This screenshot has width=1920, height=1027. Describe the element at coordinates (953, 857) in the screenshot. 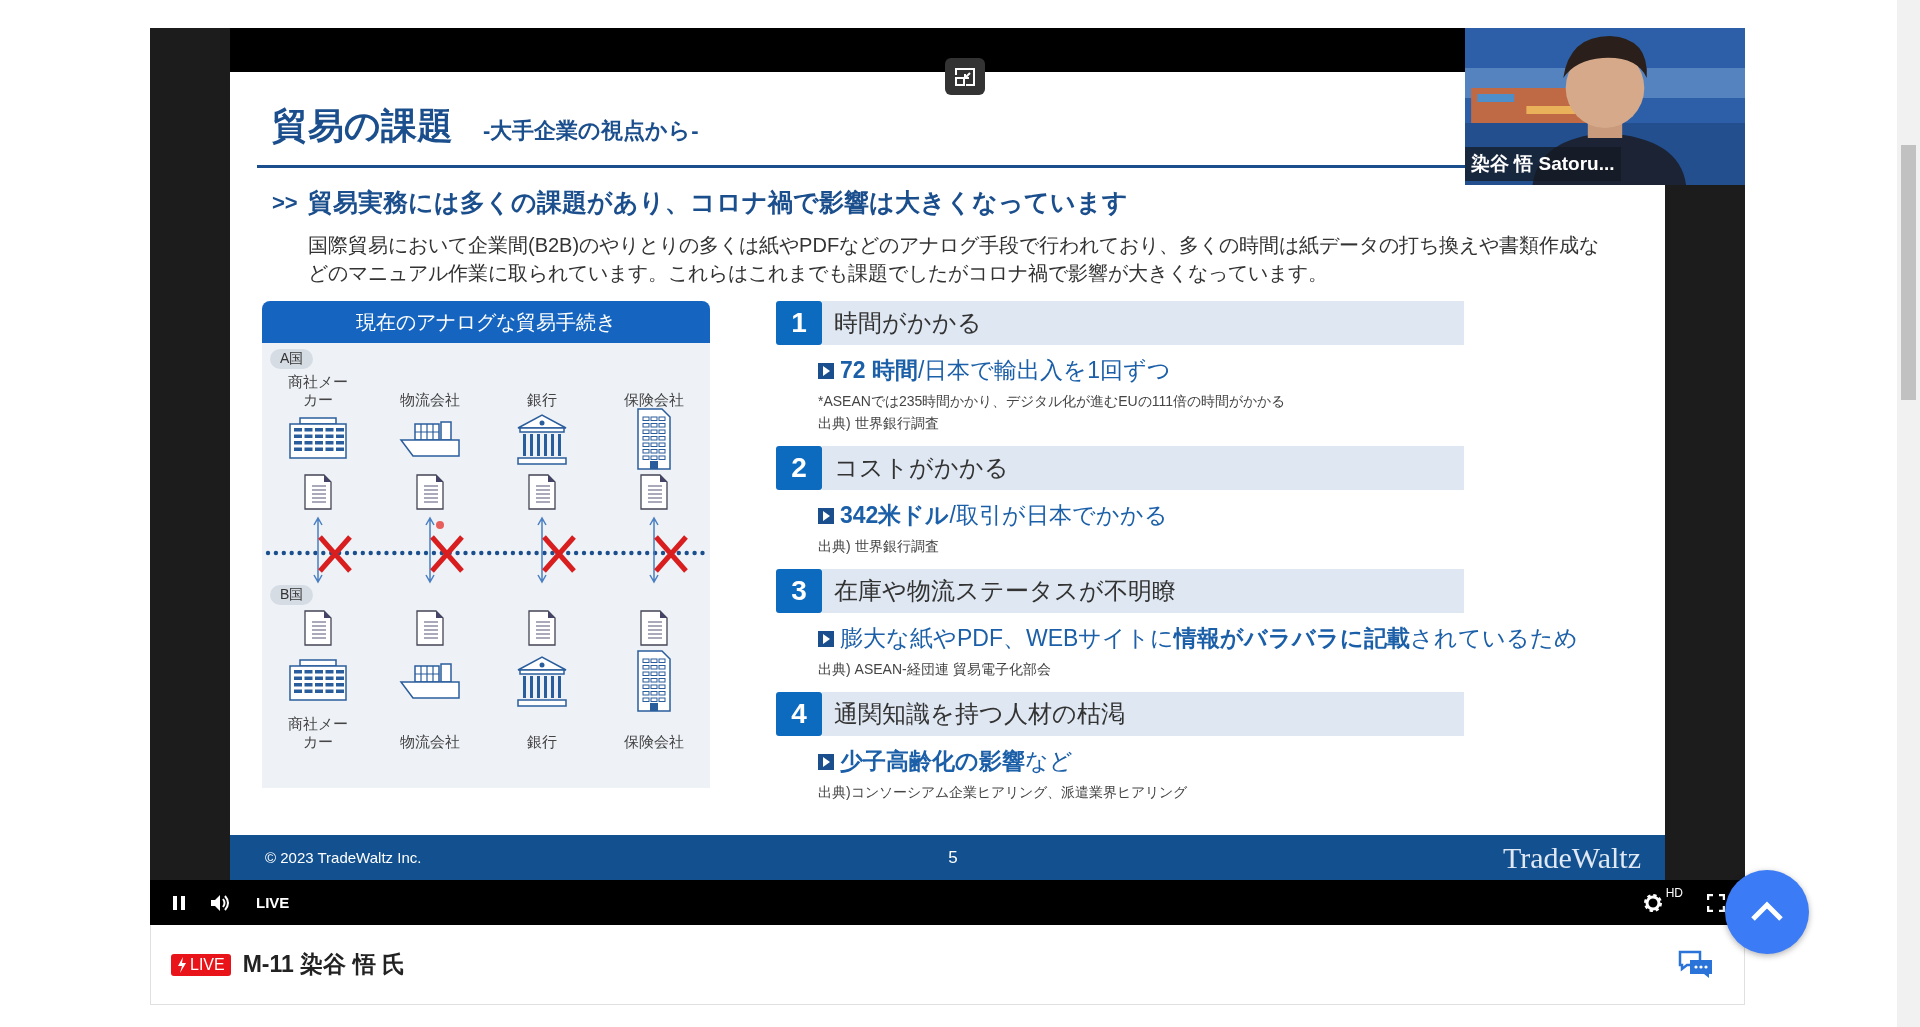

I see `page-number: 5` at that location.